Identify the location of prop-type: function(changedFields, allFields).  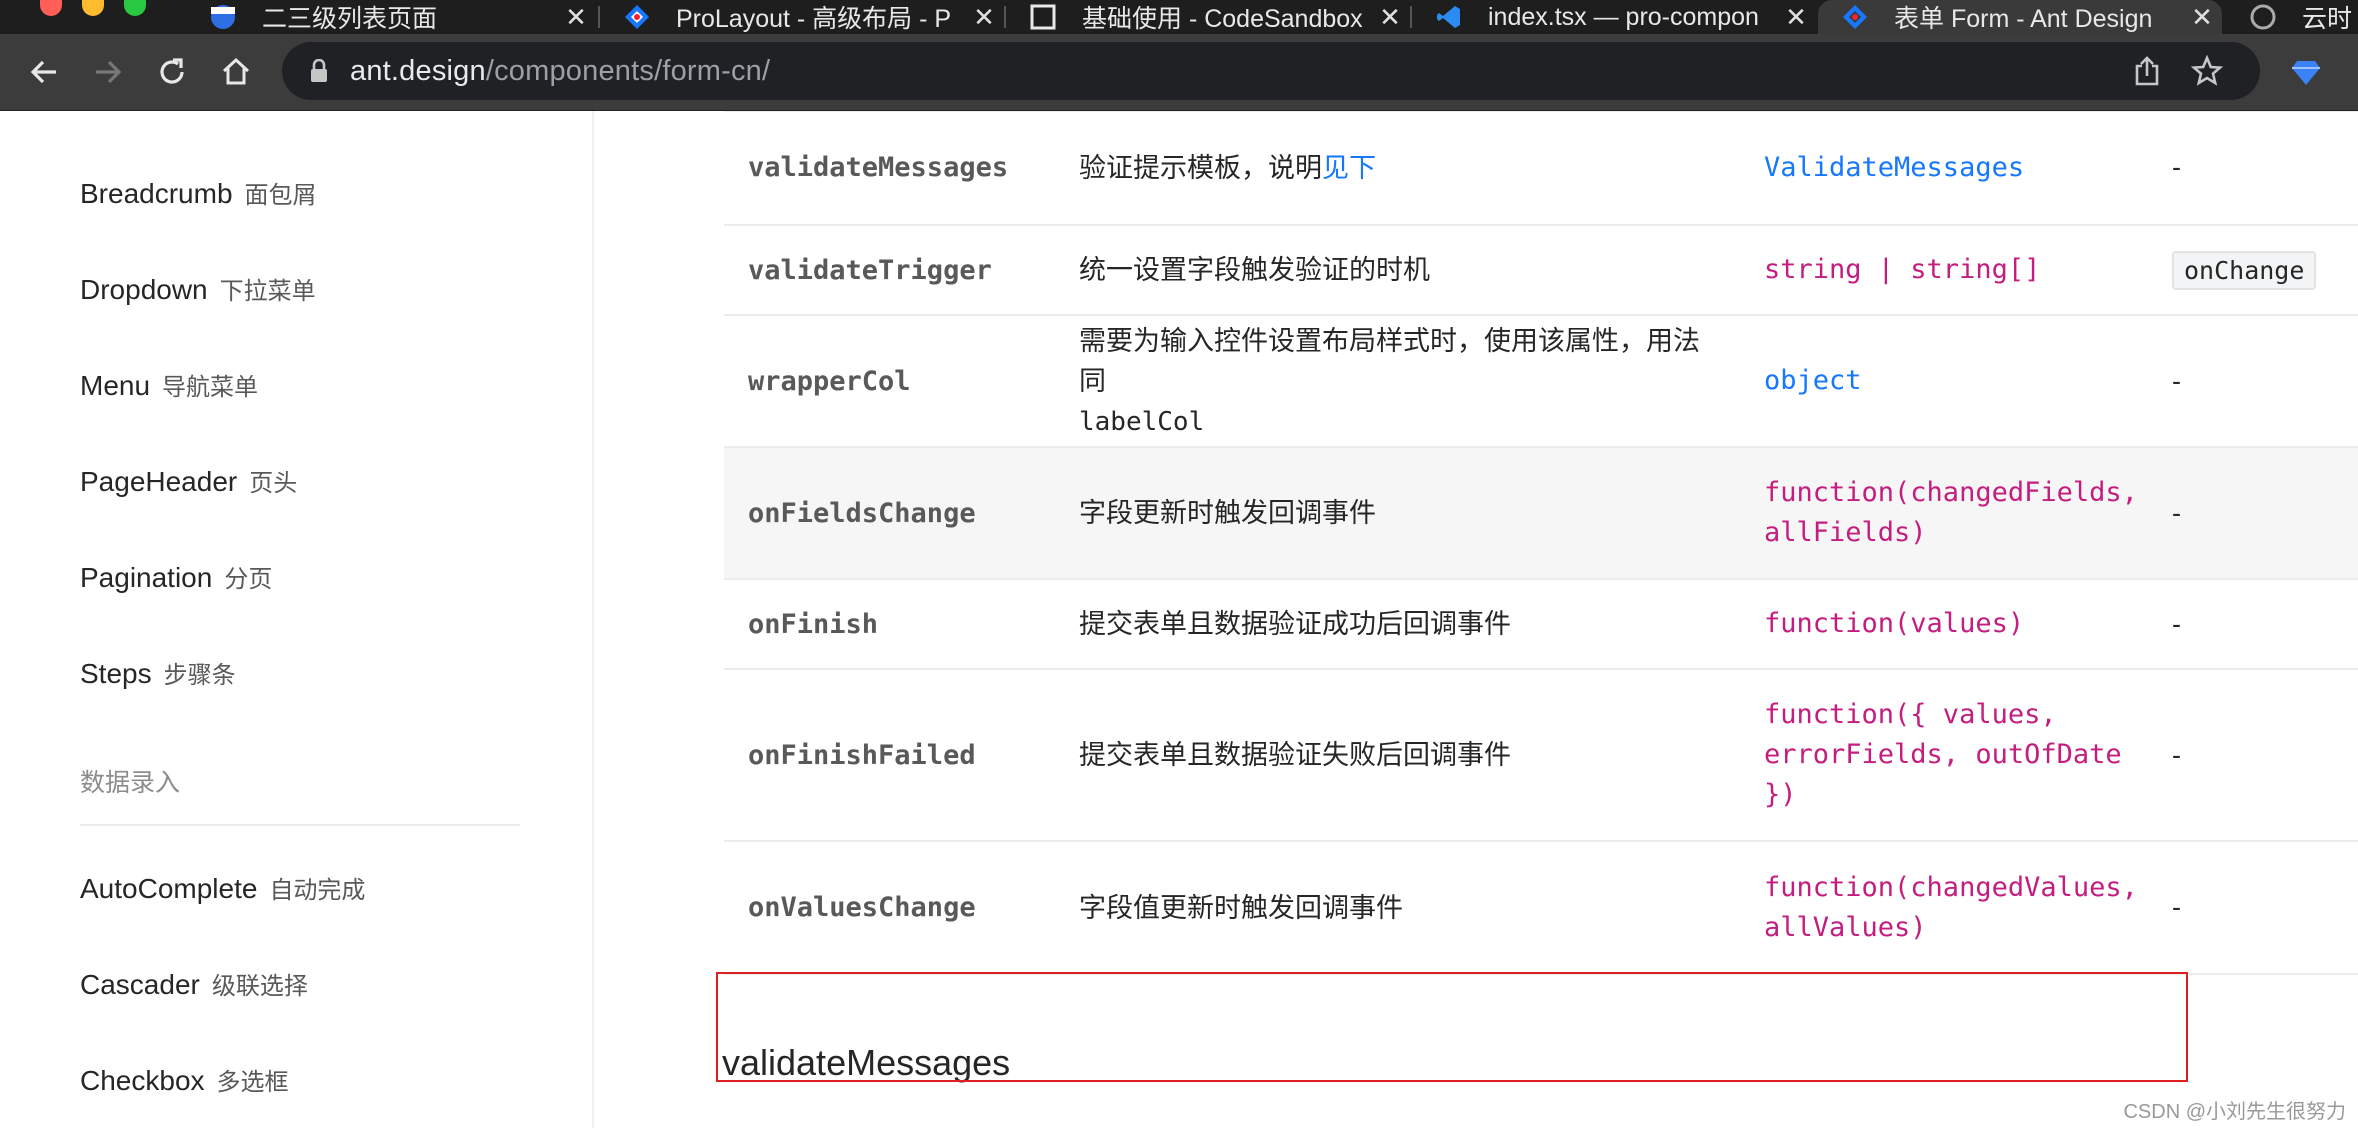
(1951, 512).